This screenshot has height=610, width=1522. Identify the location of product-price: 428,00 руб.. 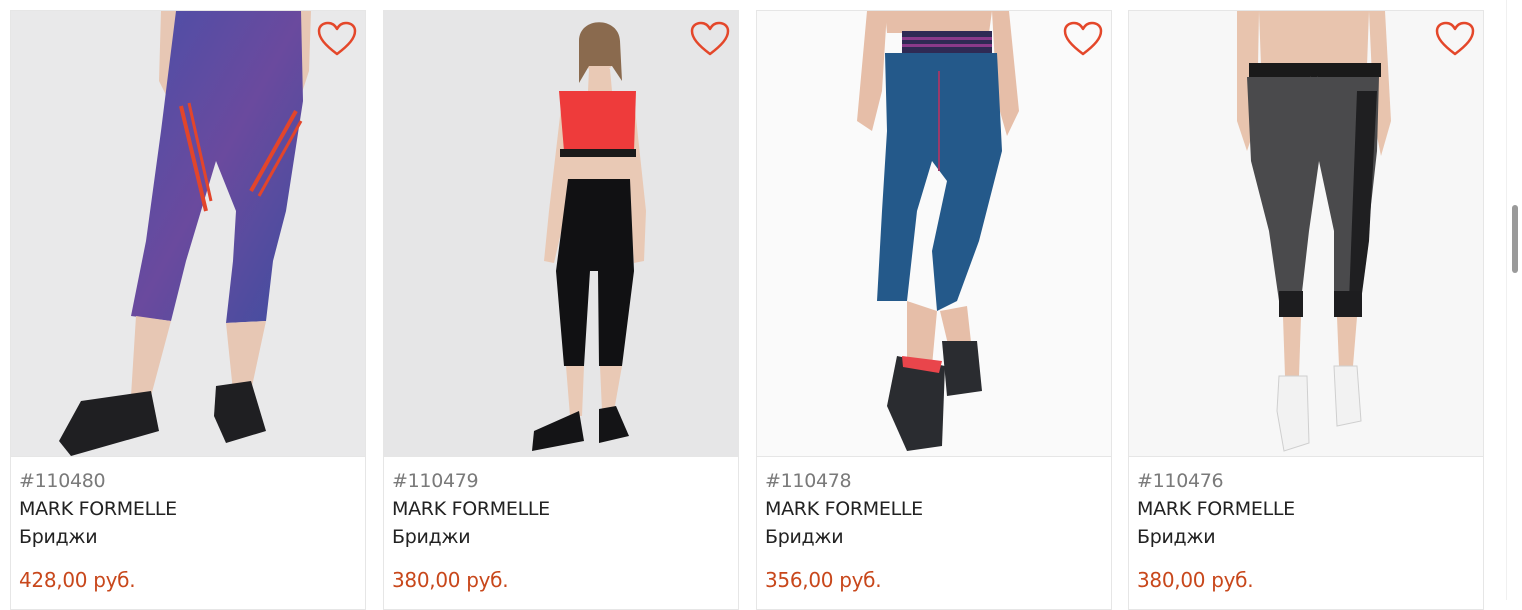
(77, 580).